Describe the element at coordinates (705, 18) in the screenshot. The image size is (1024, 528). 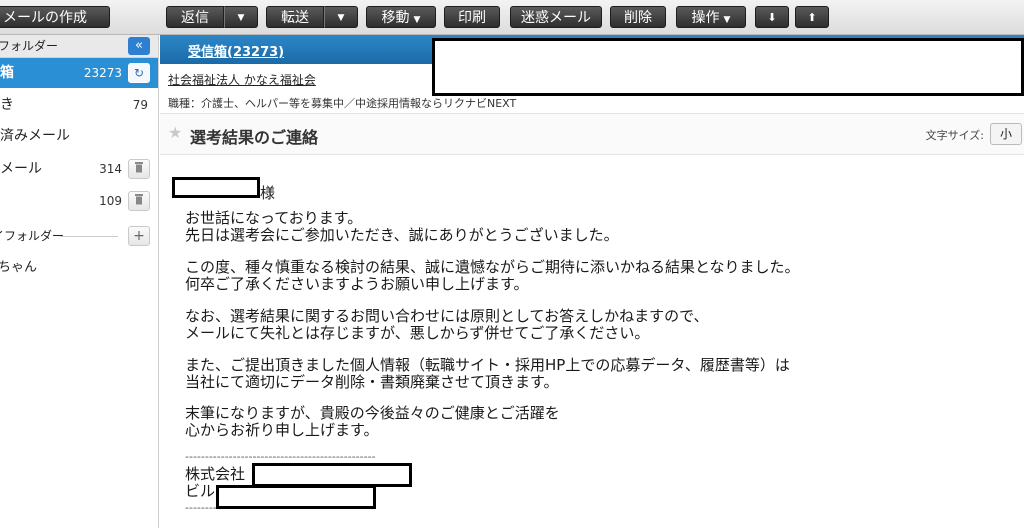
I see `actions-label: 操作` at that location.